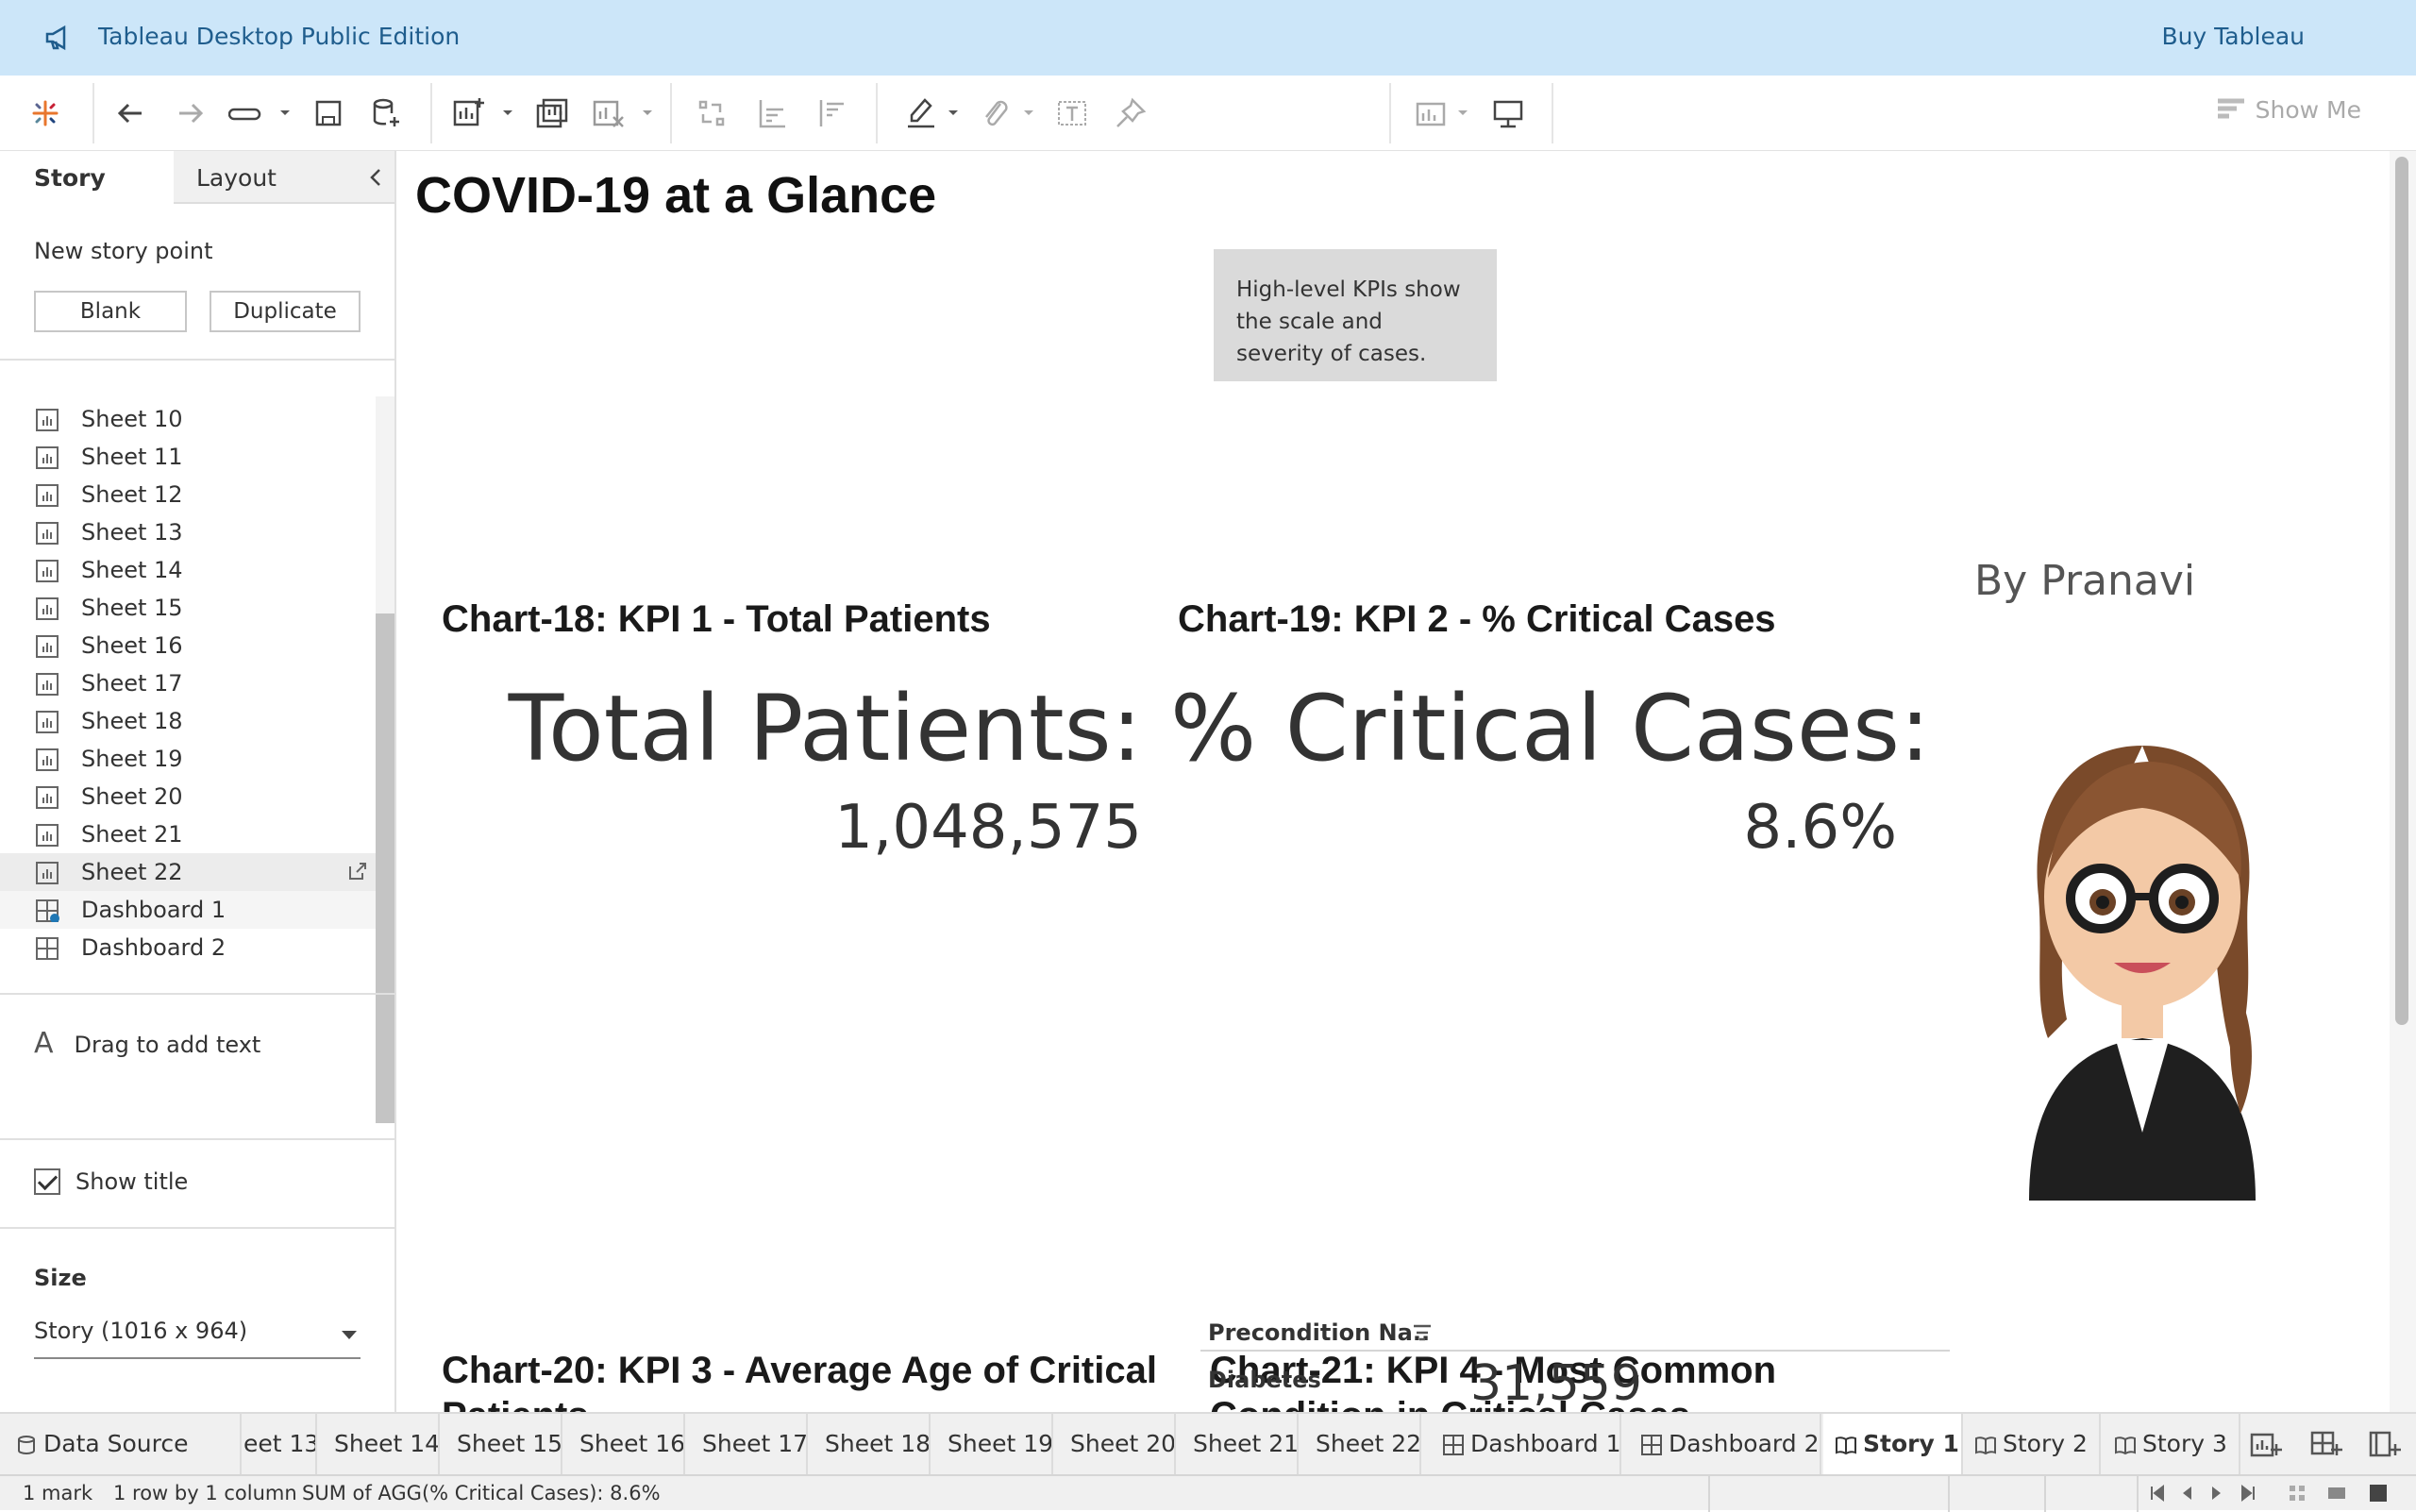  I want to click on buy-tableau-link: Buy Tableau, so click(2233, 36).